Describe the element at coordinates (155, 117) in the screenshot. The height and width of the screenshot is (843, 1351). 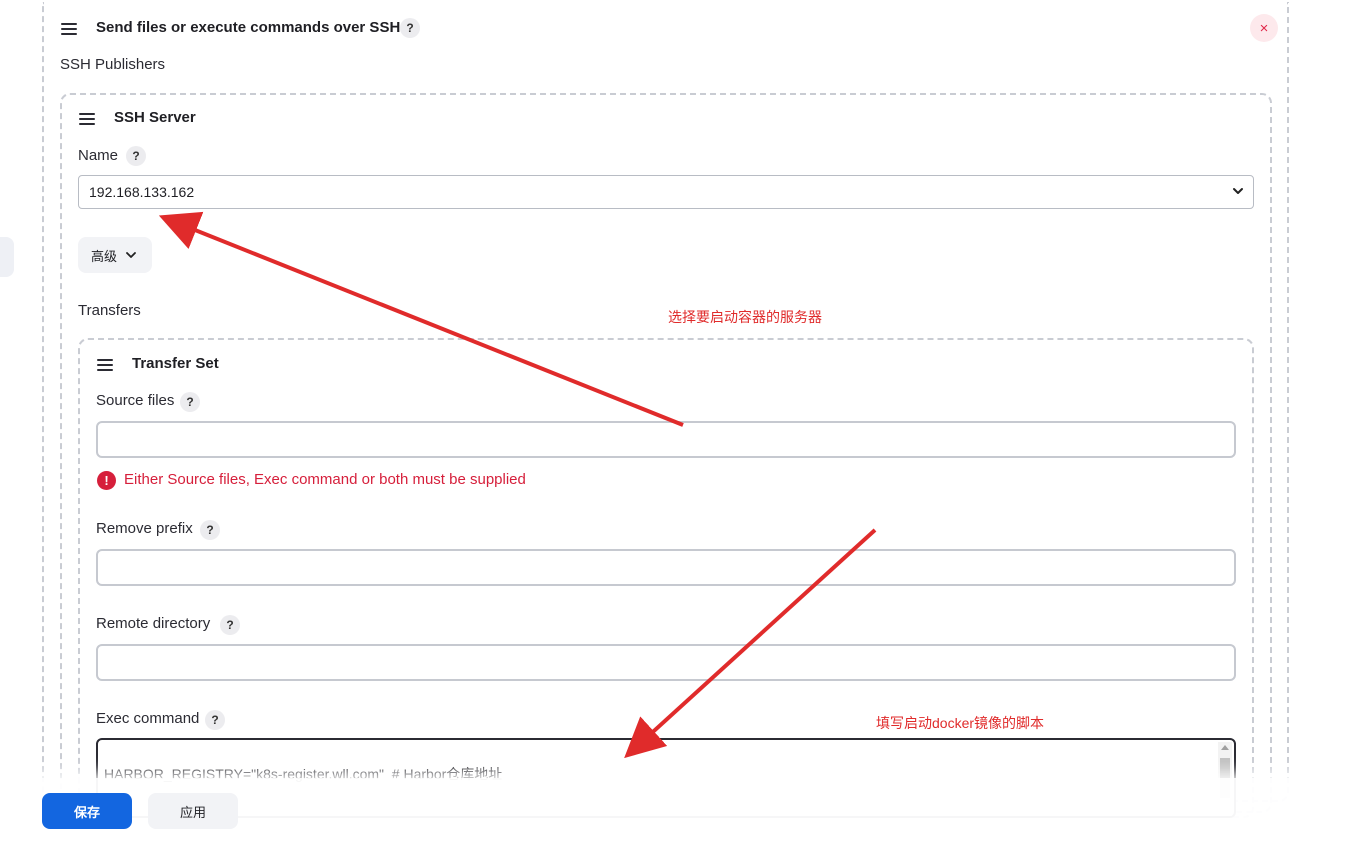
I see `ssh-server-title: SSH Server` at that location.